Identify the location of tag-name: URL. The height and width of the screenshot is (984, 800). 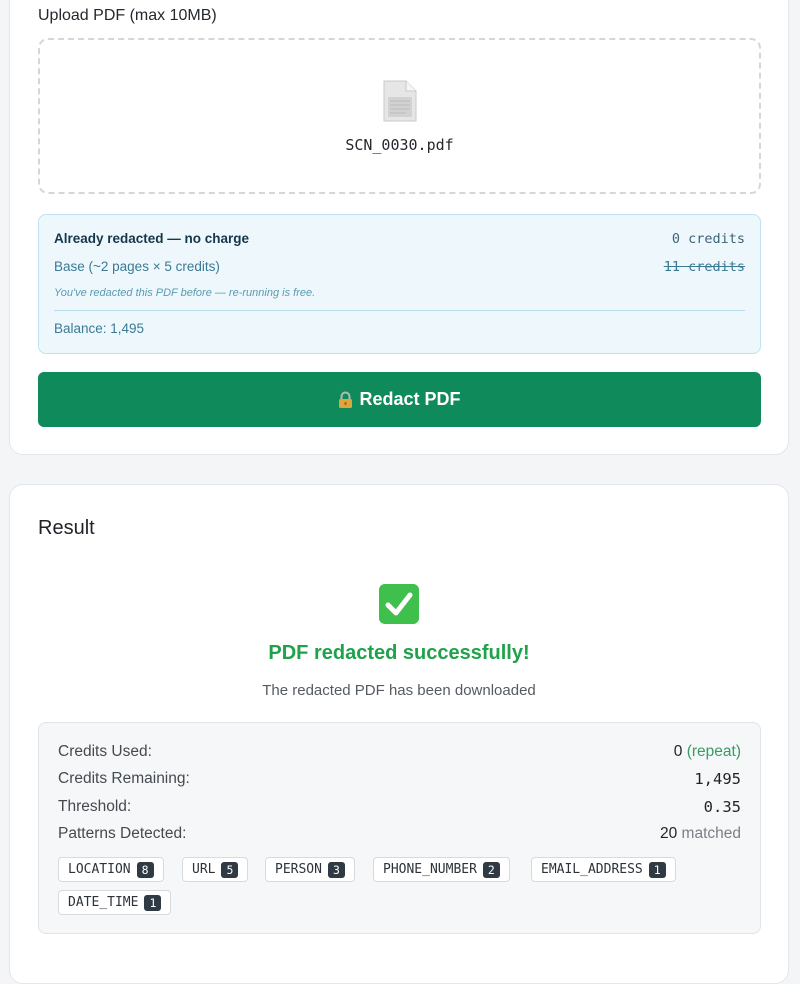
(204, 869).